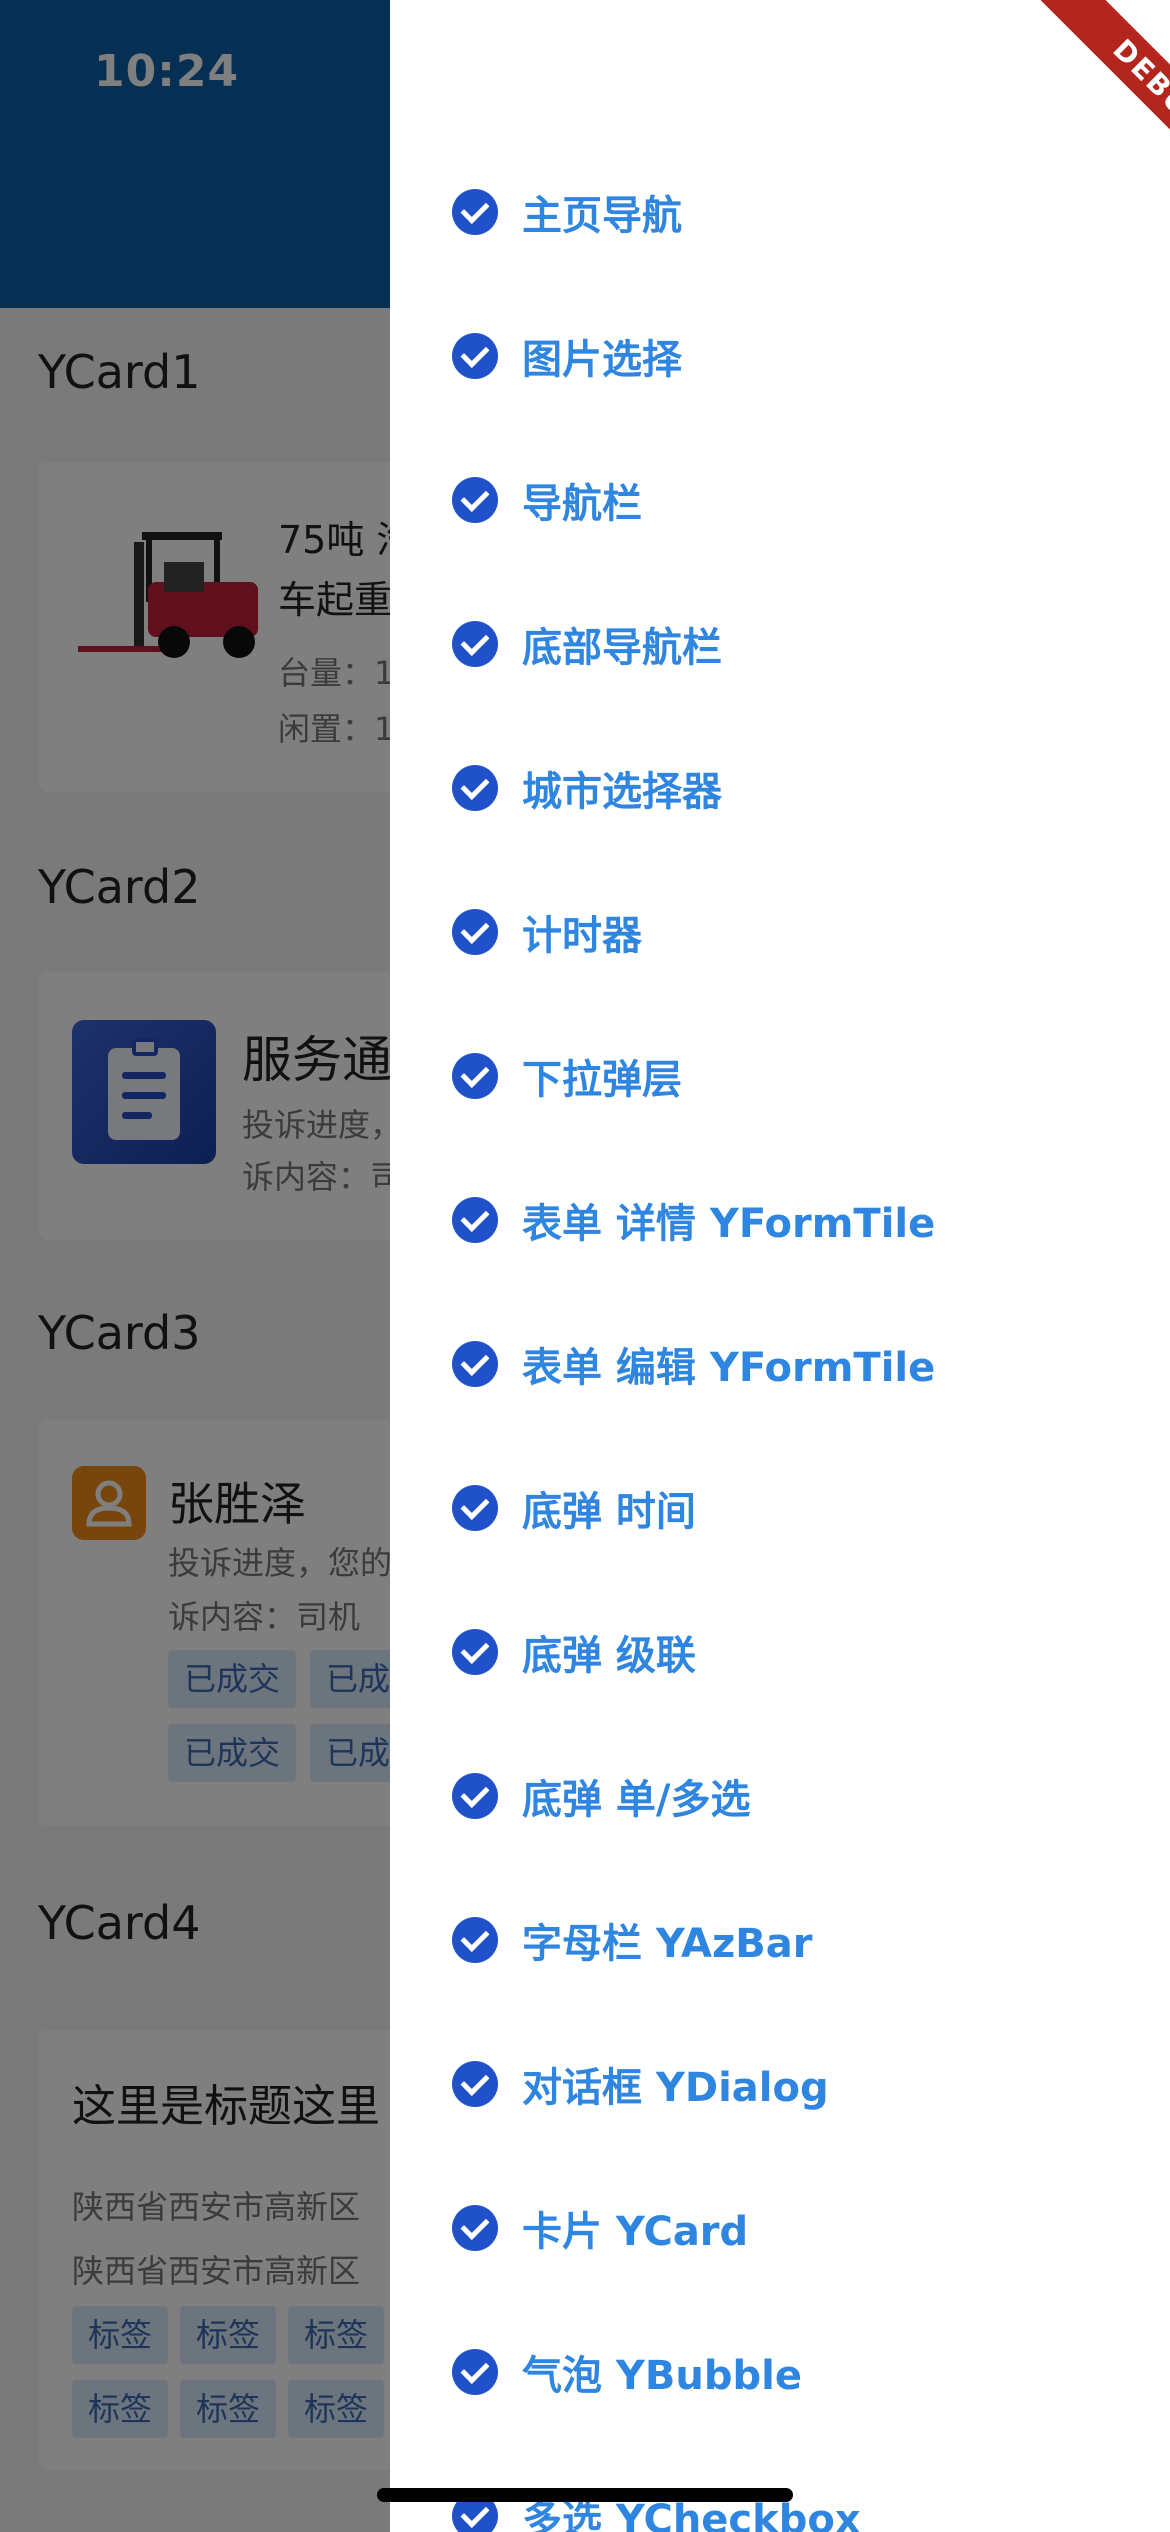 The height and width of the screenshot is (2532, 1170). Describe the element at coordinates (662, 2376) in the screenshot. I see `drawer-item-label: 气泡 YBubble` at that location.